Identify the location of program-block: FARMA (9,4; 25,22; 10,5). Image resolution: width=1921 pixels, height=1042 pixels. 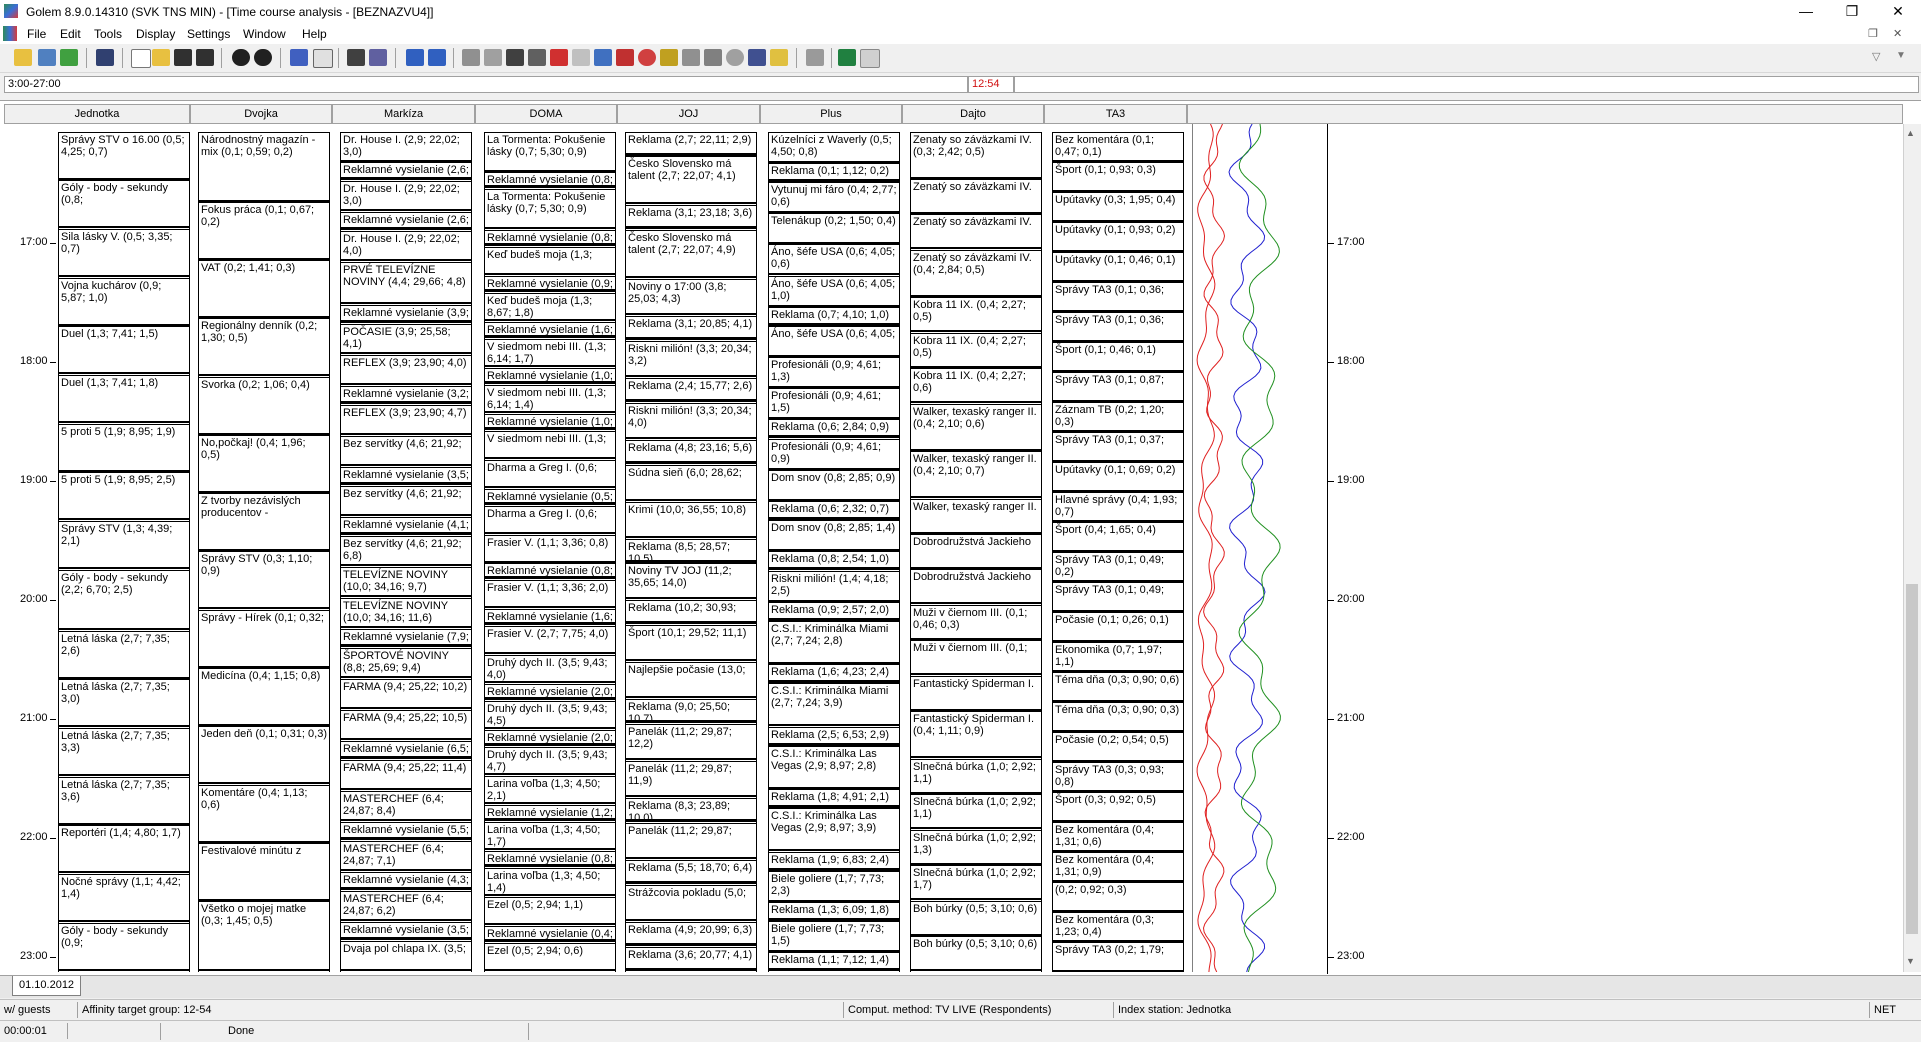
(406, 725).